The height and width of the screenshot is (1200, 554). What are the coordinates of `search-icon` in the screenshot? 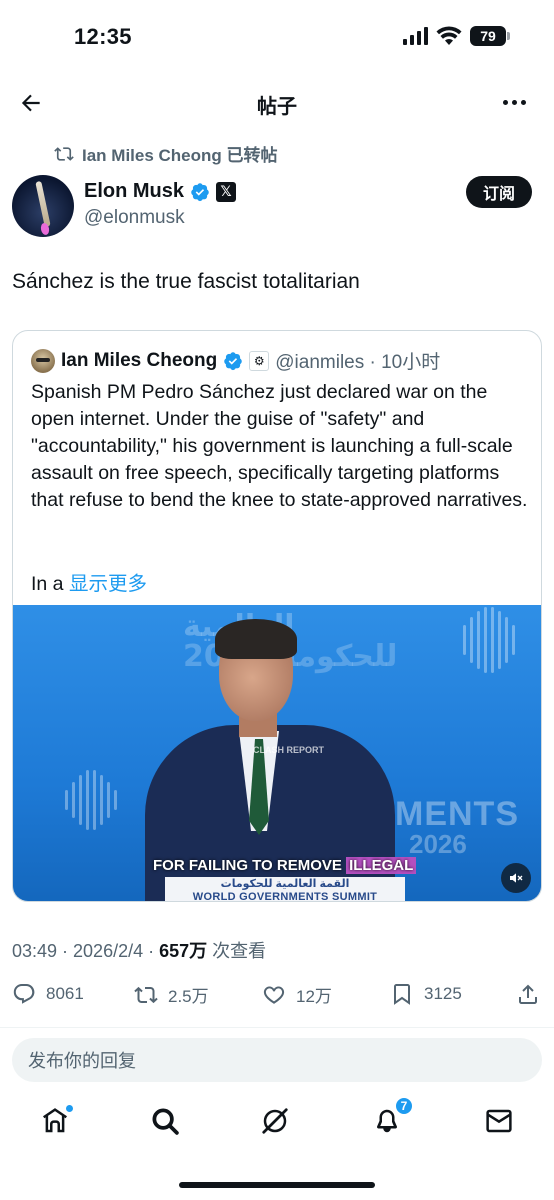 It's located at (165, 1121).